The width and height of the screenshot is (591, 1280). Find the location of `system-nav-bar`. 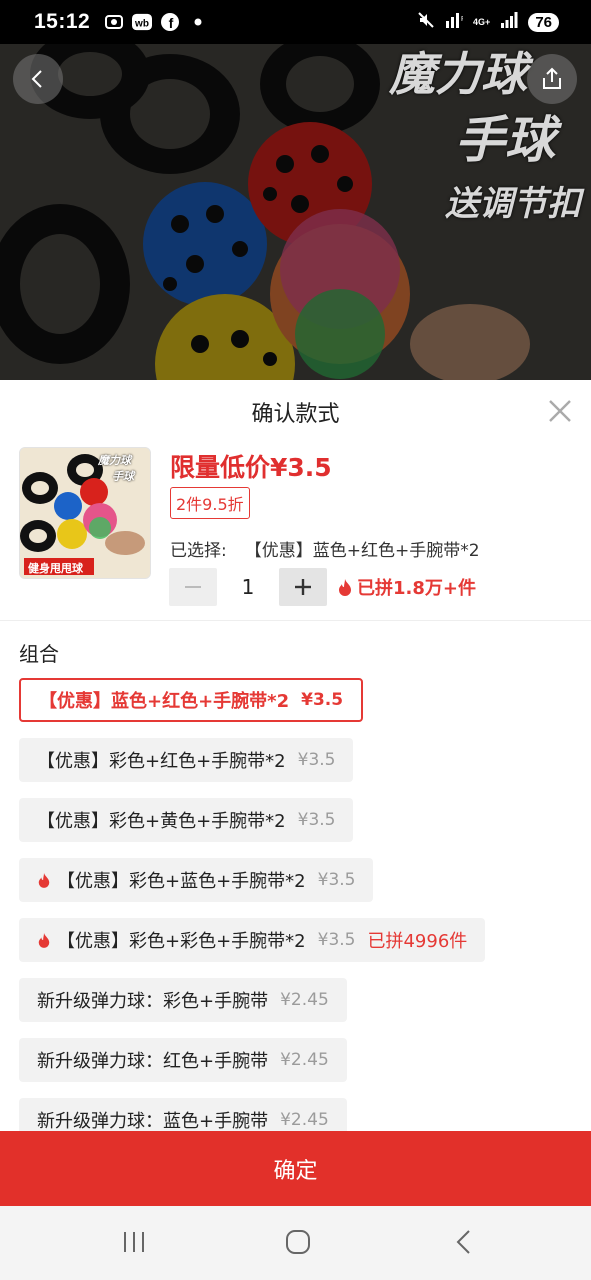

system-nav-bar is located at coordinates (295, 1243).